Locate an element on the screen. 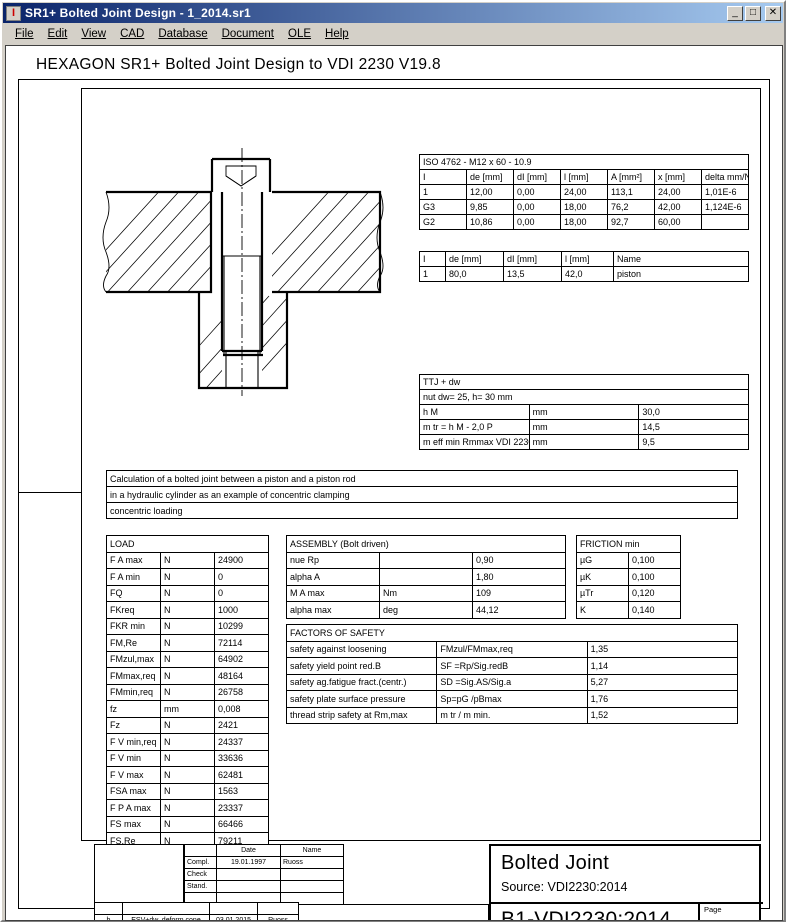 The width and height of the screenshot is (786, 922). row-value: 33636 is located at coordinates (241, 758).